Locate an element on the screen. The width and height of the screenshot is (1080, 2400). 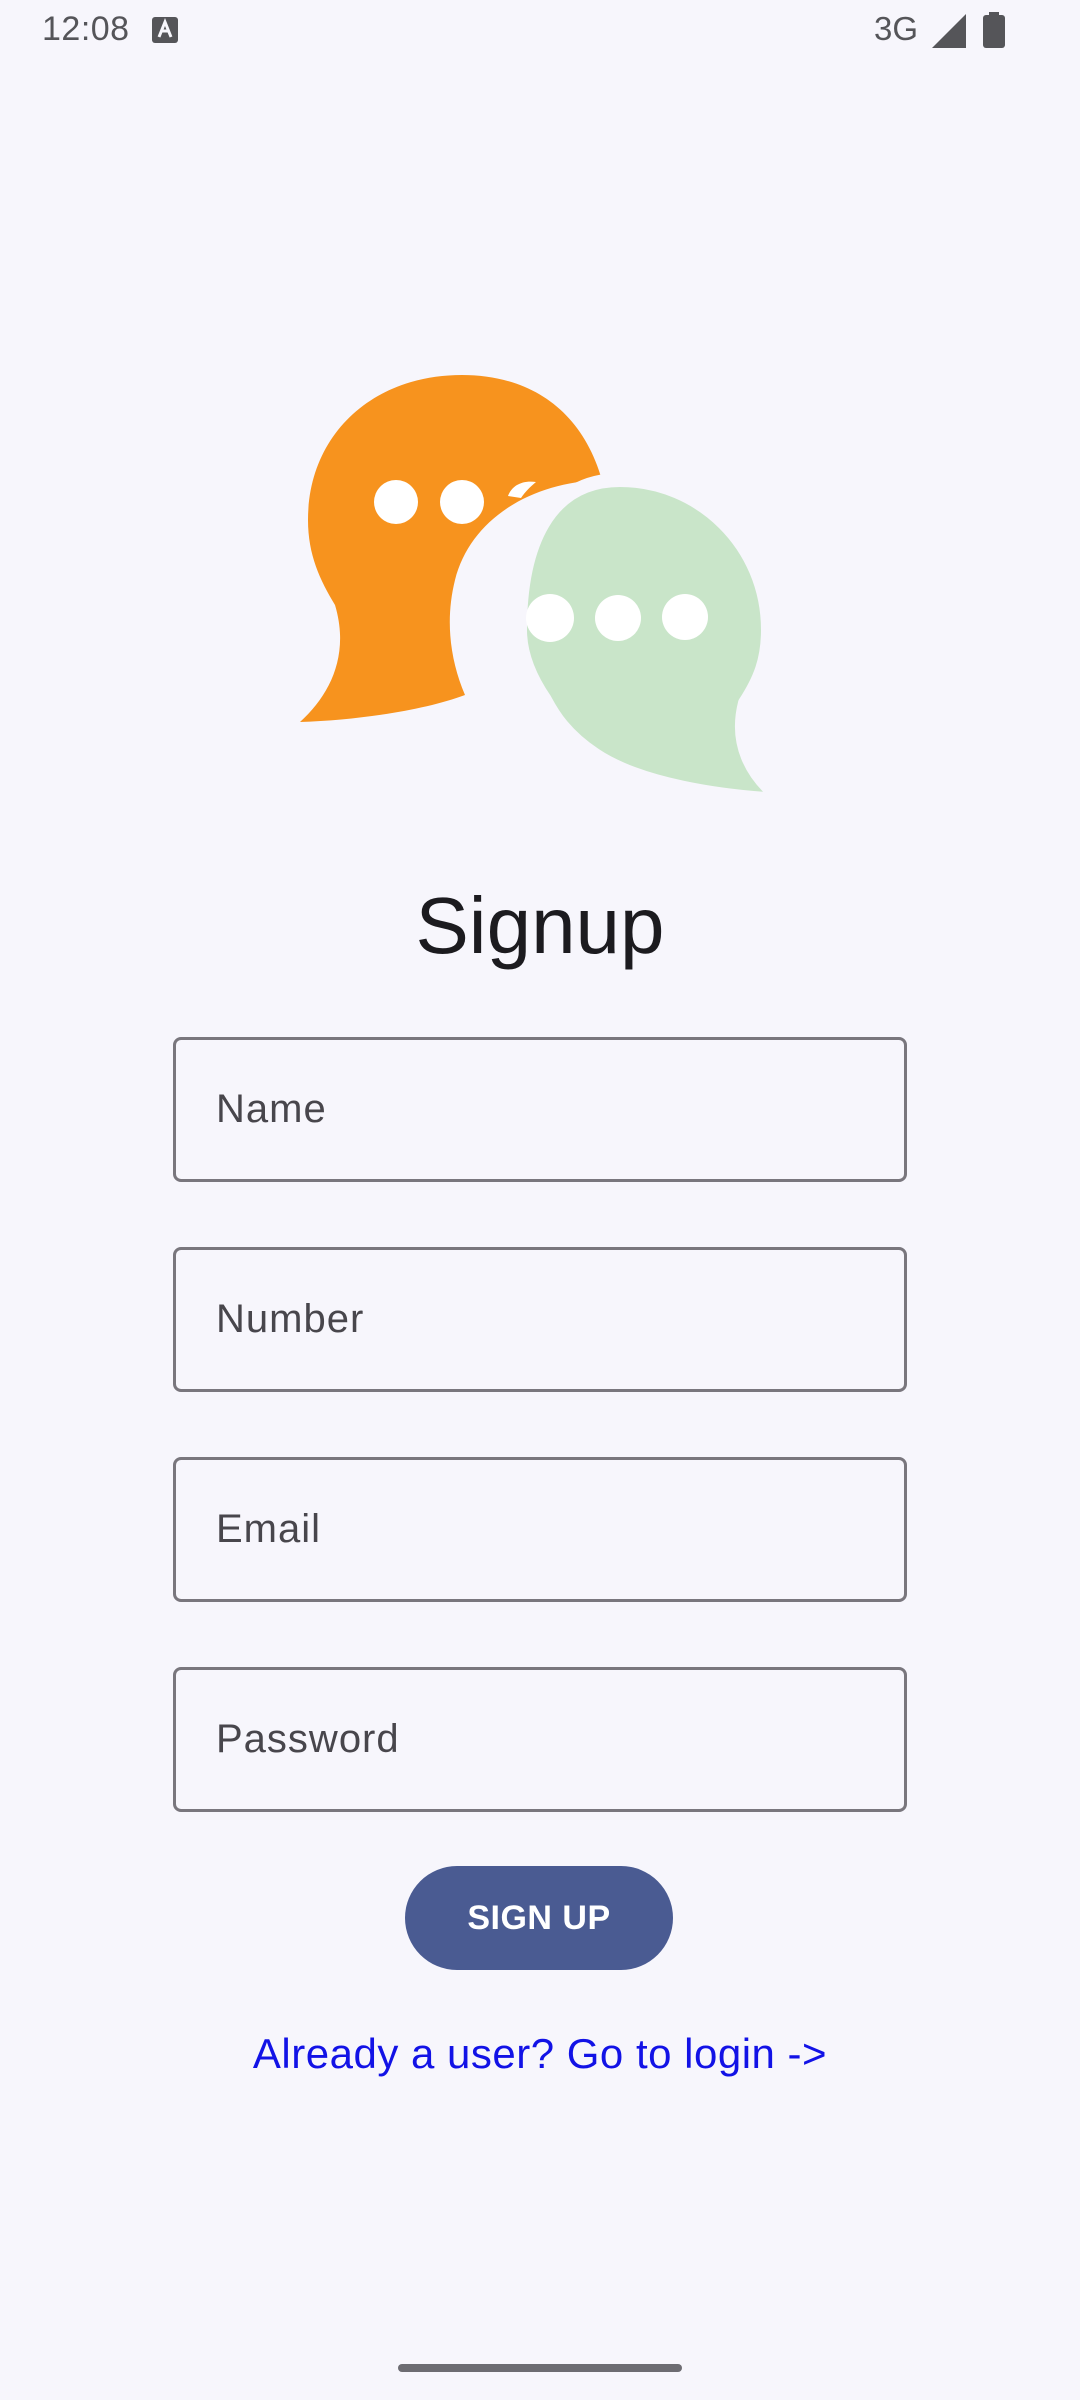
password-placeholder: Password is located at coordinates (308, 1739).